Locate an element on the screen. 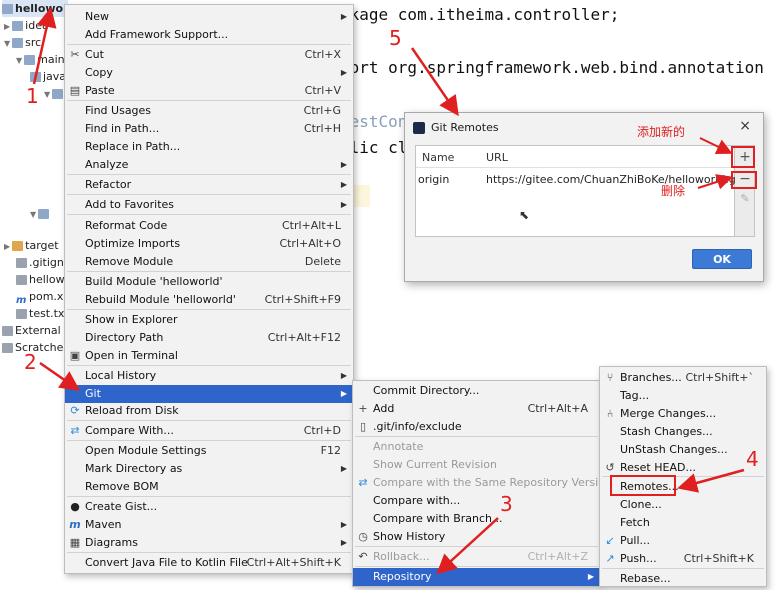 Image resolution: width=780 pixels, height=590 pixels. tree-item-src: ▼ src is located at coordinates (22, 42).